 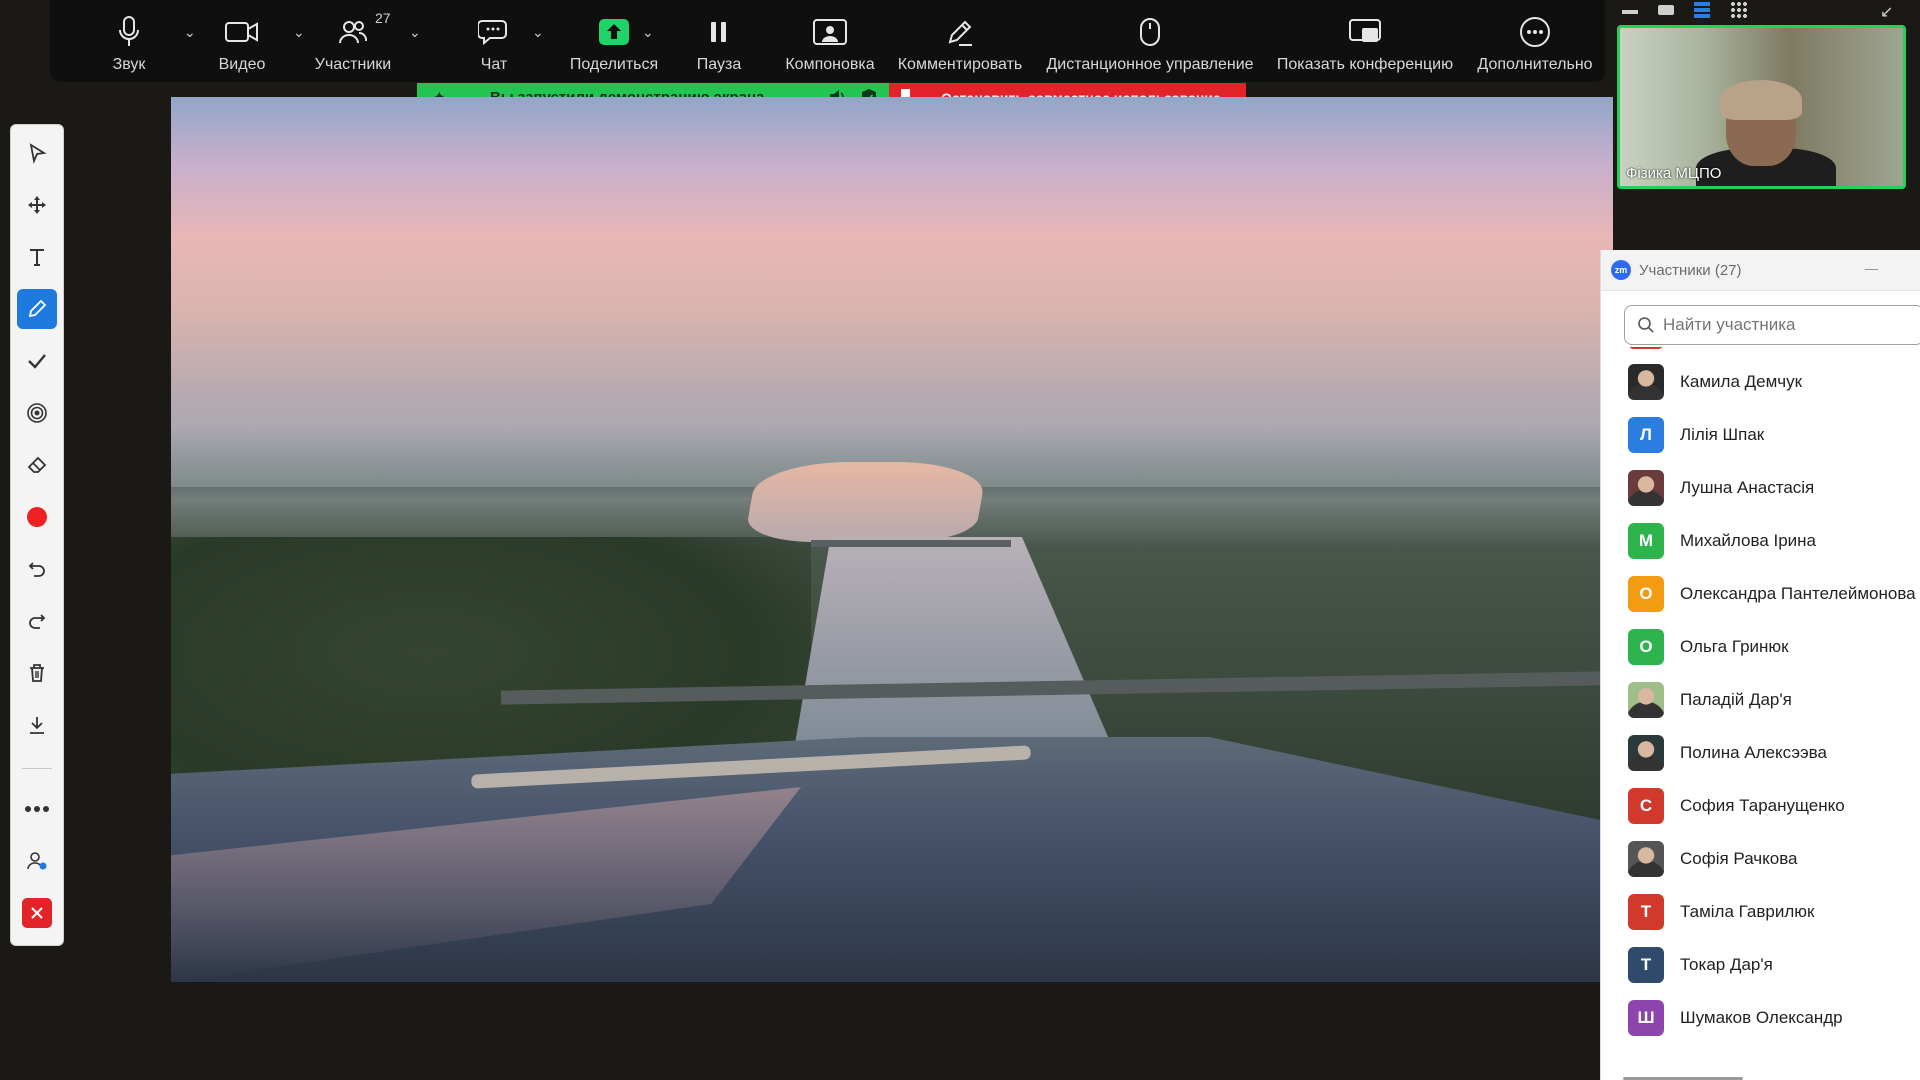 I want to click on redo-button, so click(x=37, y=621).